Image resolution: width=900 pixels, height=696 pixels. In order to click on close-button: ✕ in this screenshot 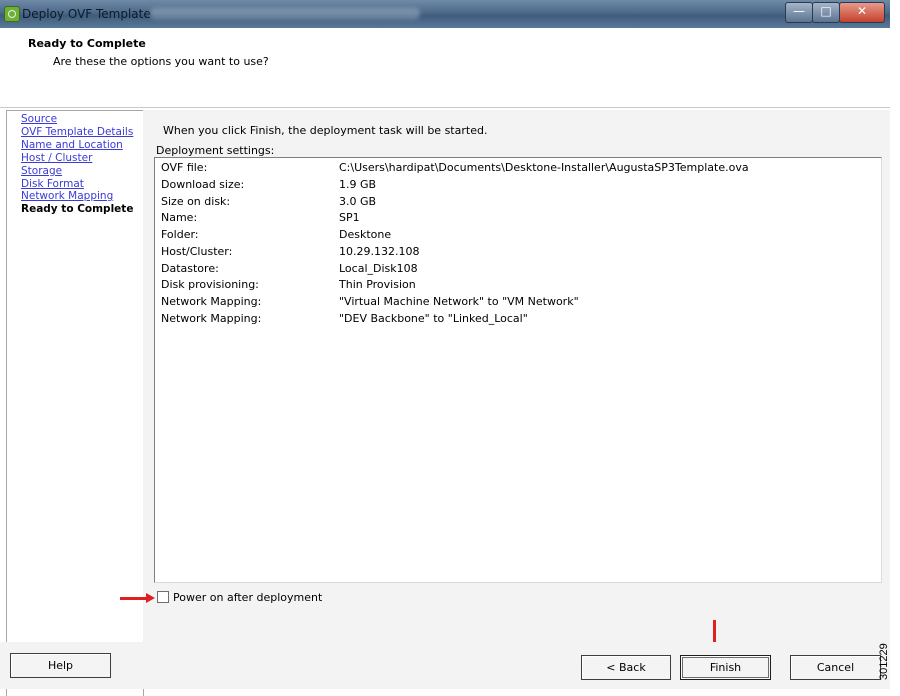, I will do `click(862, 12)`.